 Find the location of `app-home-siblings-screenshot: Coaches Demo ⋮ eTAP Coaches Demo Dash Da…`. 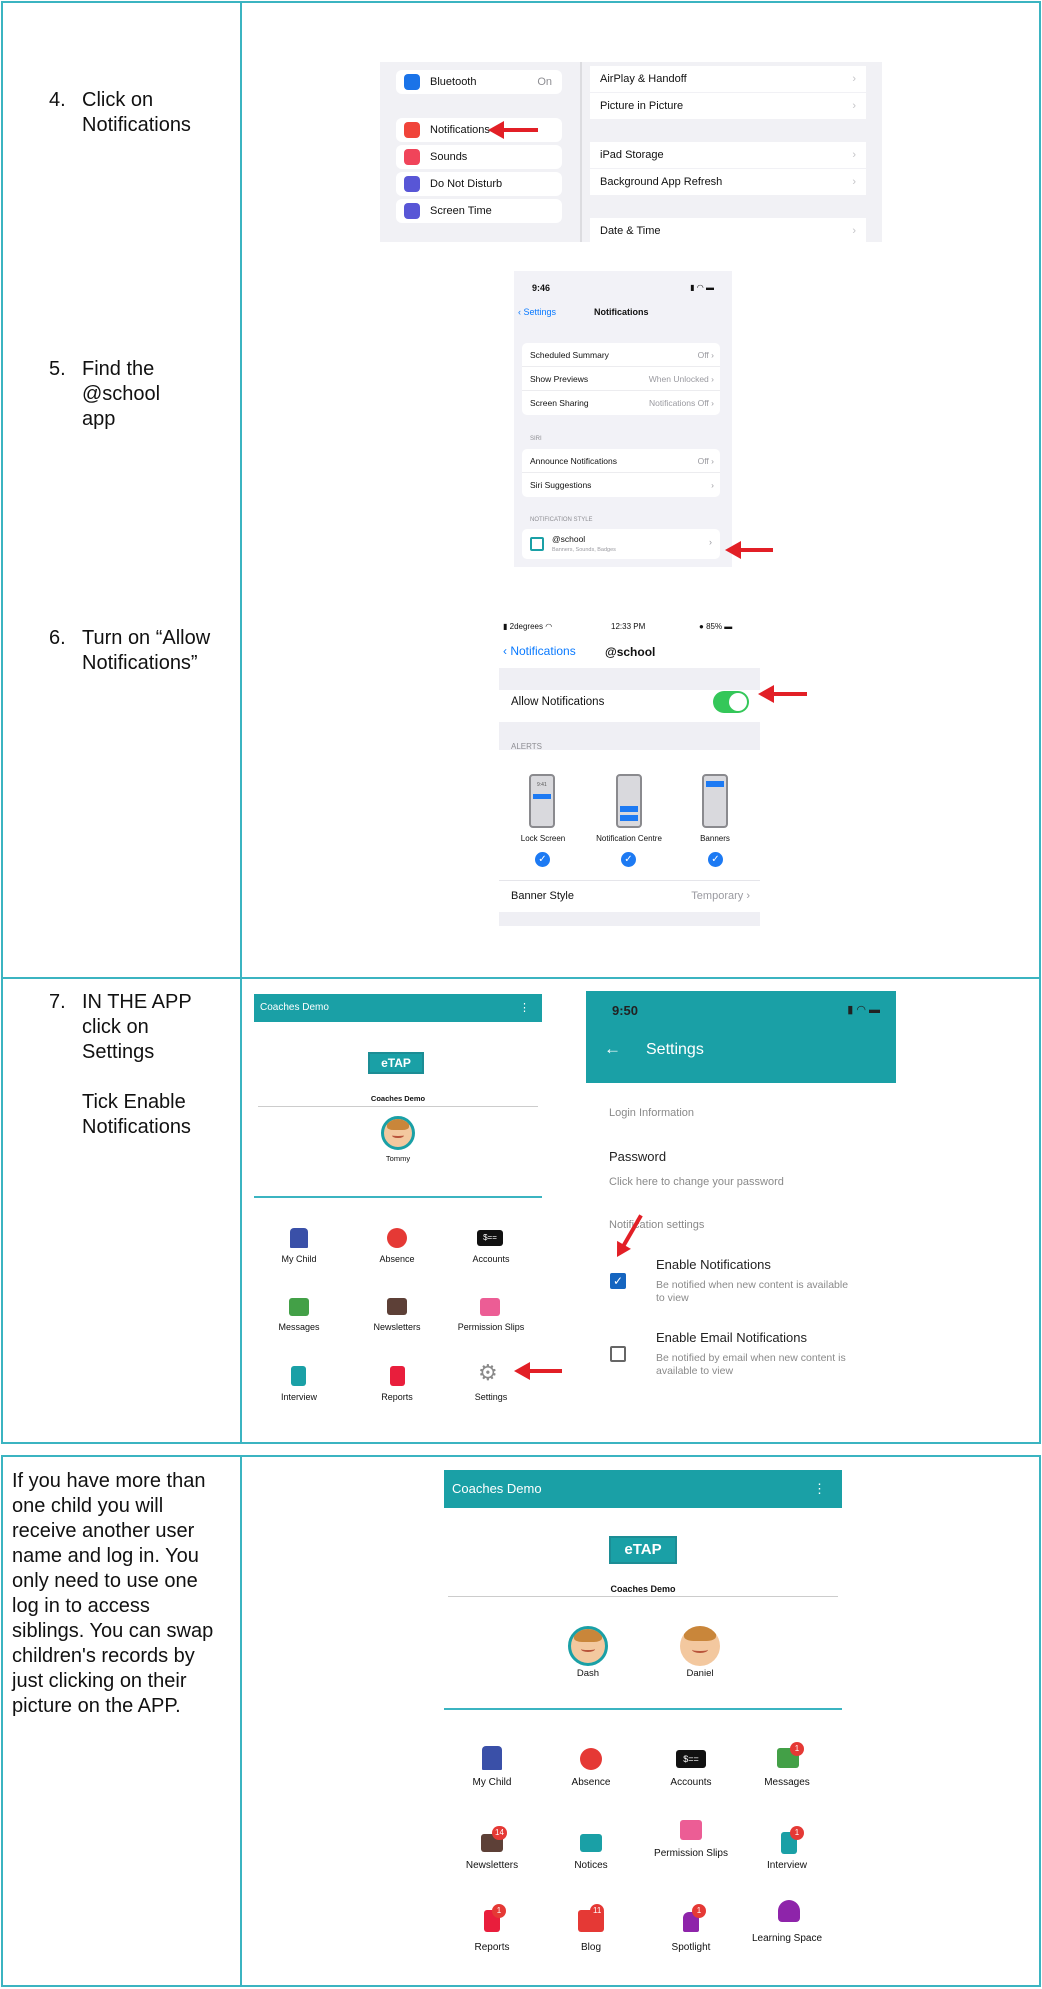

app-home-siblings-screenshot: Coaches Demo ⋮ eTAP Coaches Demo Dash Da… is located at coordinates (643, 1722).